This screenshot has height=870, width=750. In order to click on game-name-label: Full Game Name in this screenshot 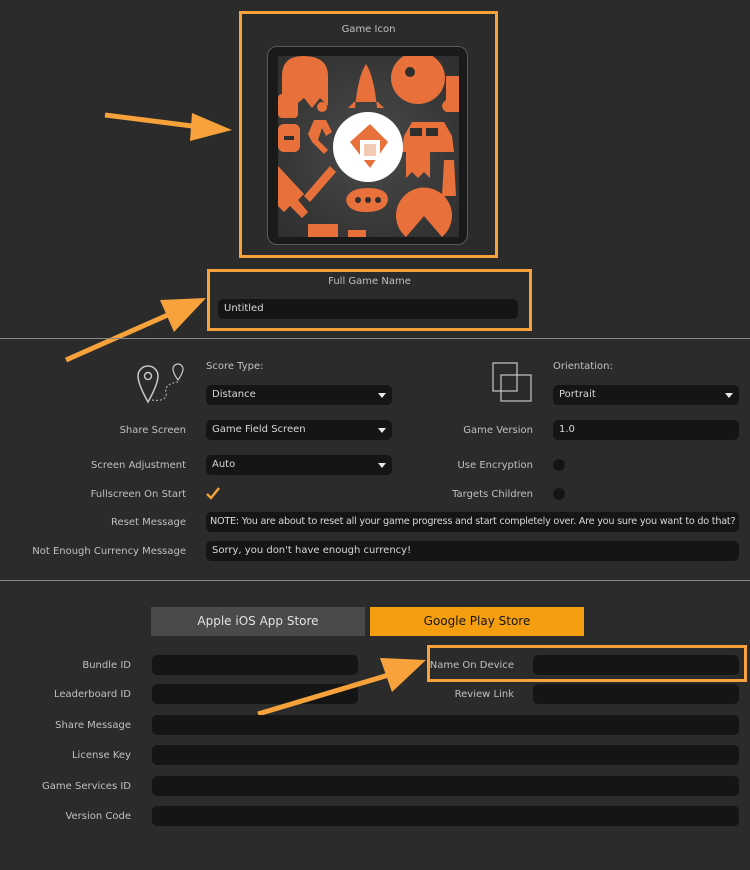, I will do `click(369, 281)`.